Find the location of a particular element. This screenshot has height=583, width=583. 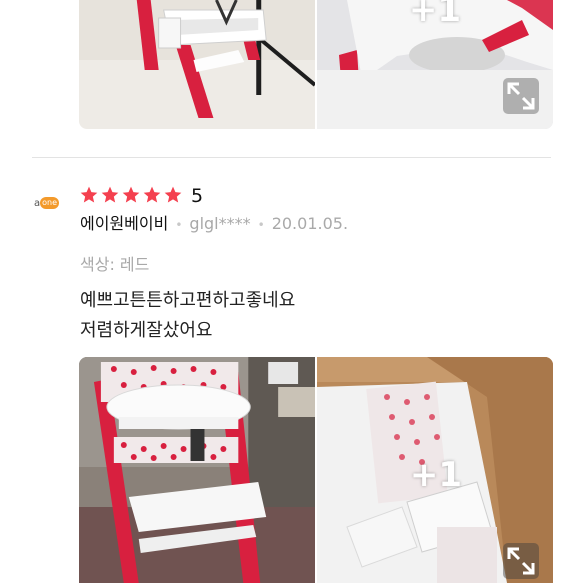

review-divider is located at coordinates (291, 157).